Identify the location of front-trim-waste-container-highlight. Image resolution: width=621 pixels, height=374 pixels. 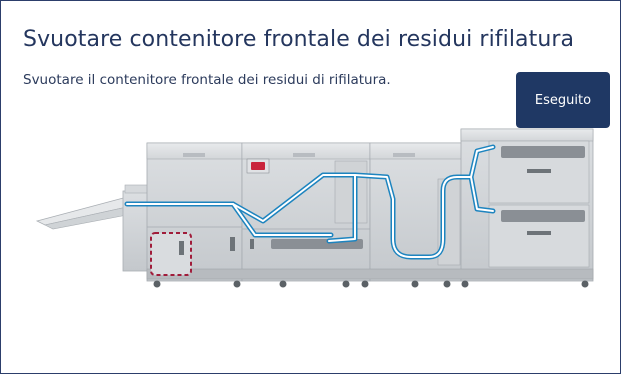
(171, 254).